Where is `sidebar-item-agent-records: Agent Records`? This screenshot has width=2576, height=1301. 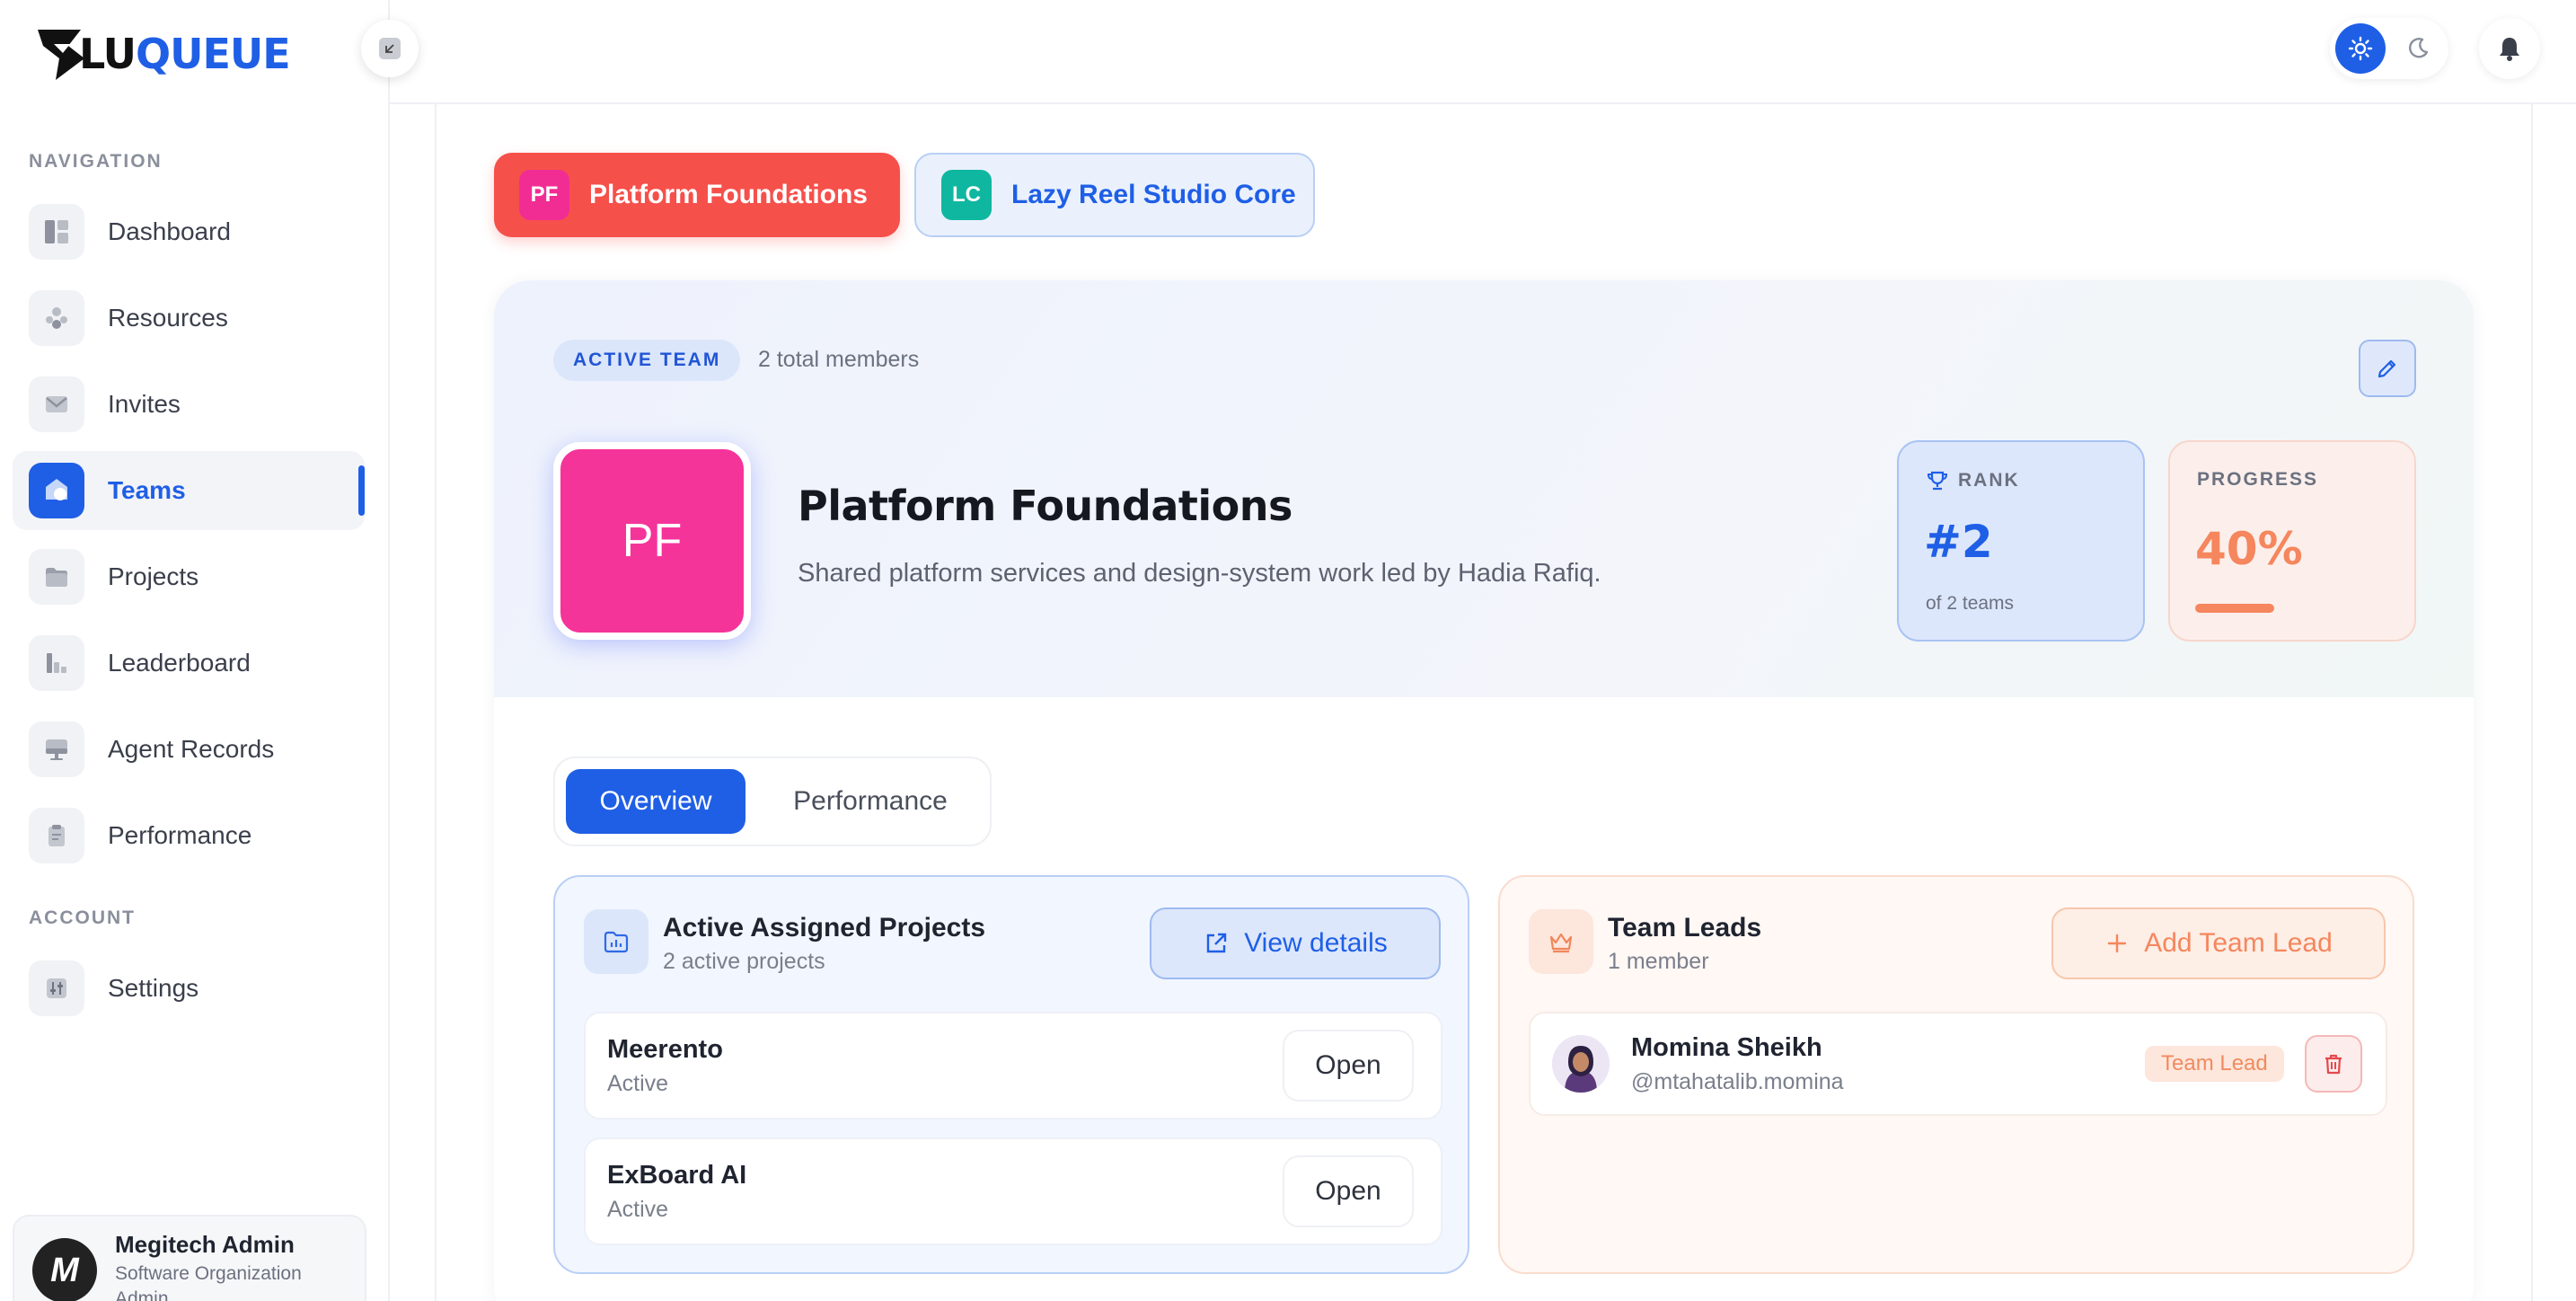 sidebar-item-agent-records: Agent Records is located at coordinates (189, 749).